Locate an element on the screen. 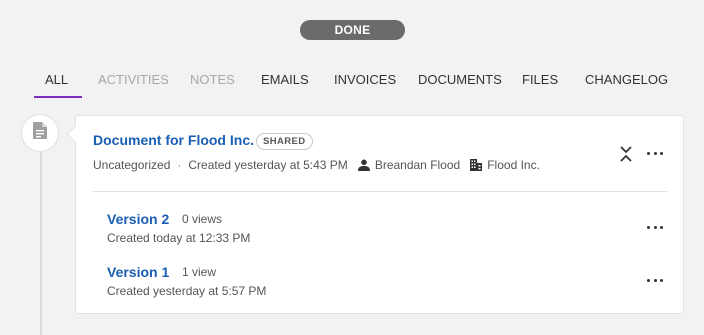 The image size is (704, 335). version-2-more-button is located at coordinates (655, 227).